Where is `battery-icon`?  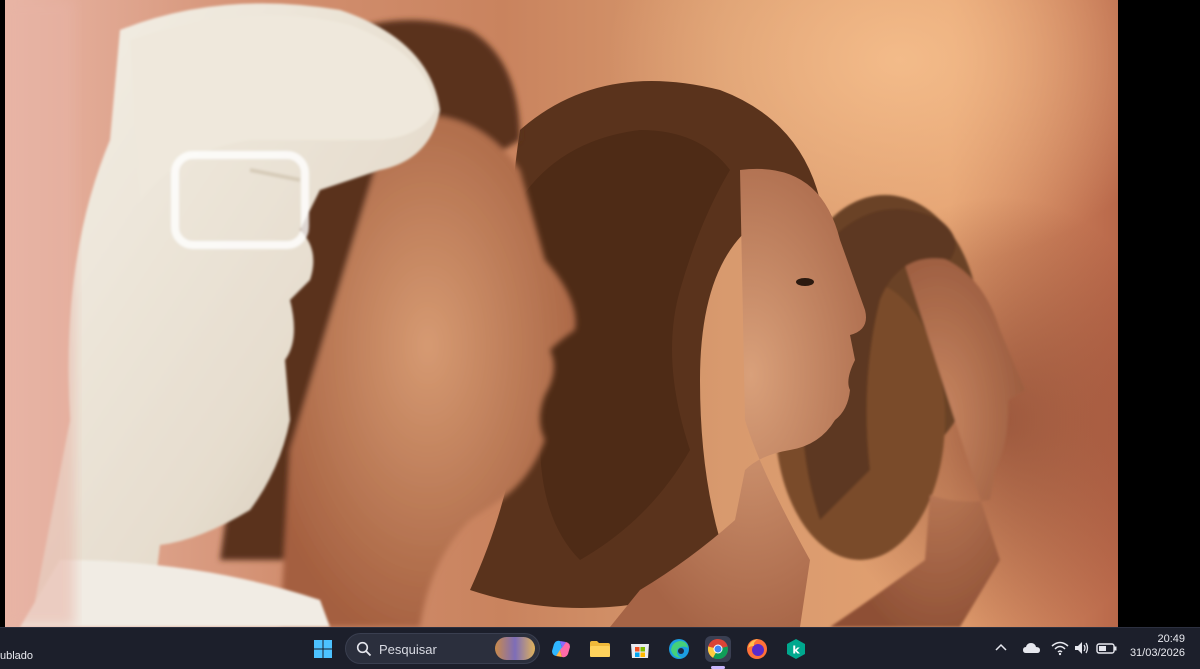
battery-icon is located at coordinates (1106, 648).